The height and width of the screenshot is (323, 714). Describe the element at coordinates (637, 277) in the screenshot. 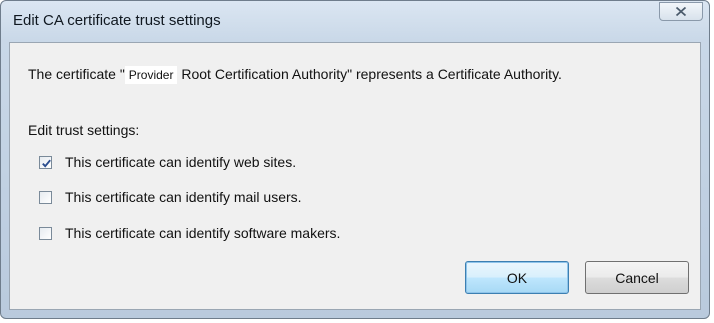

I see `cancel-button: Cancel` at that location.